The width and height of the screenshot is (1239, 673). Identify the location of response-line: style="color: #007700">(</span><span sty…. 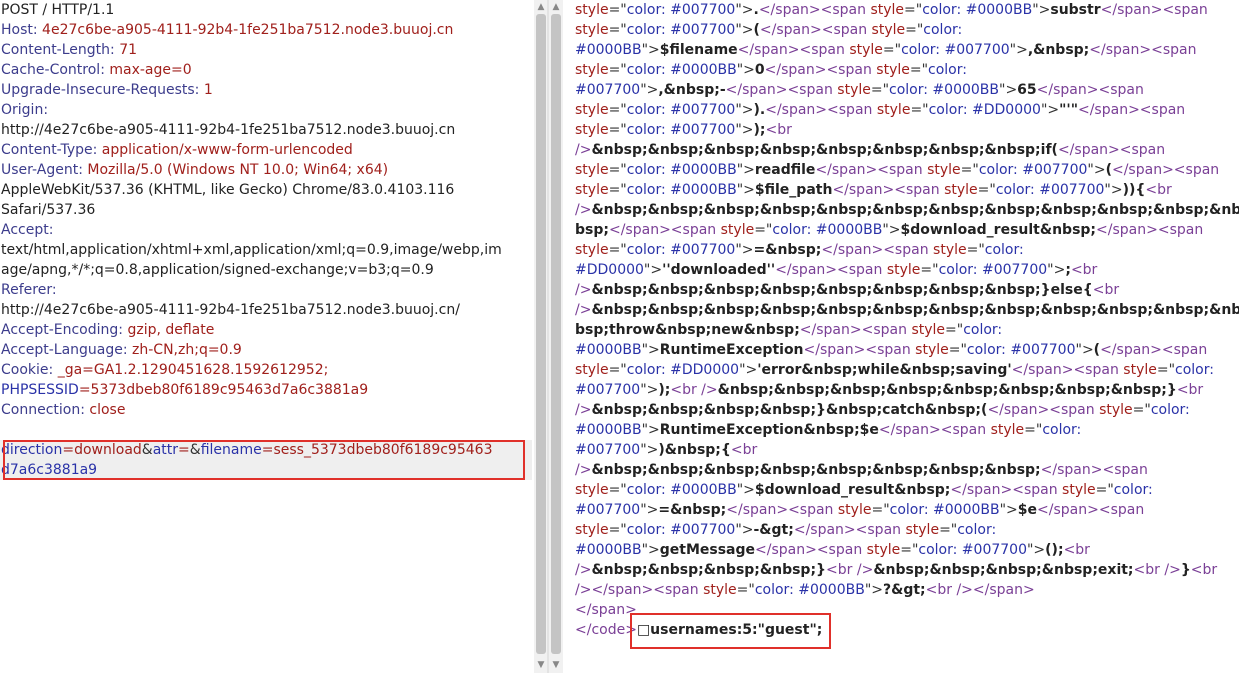
(903, 30).